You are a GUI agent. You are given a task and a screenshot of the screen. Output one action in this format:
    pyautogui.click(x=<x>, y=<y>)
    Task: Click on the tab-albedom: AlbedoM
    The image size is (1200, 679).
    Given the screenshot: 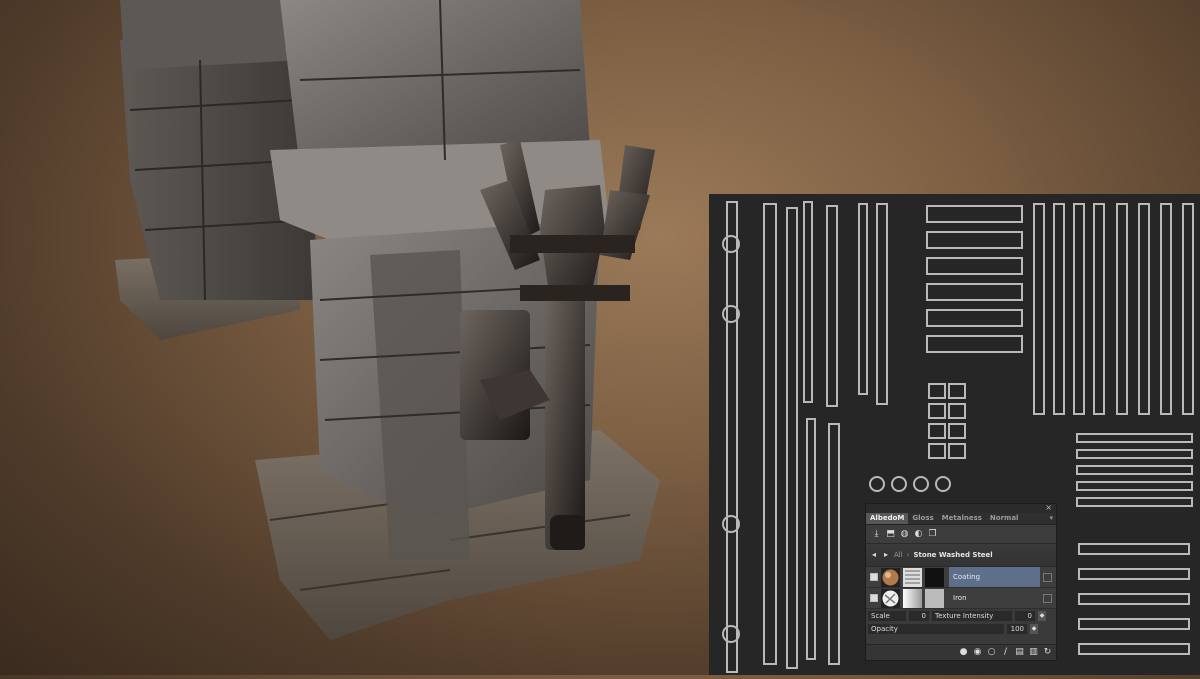 What is the action you would take?
    pyautogui.click(x=887, y=518)
    